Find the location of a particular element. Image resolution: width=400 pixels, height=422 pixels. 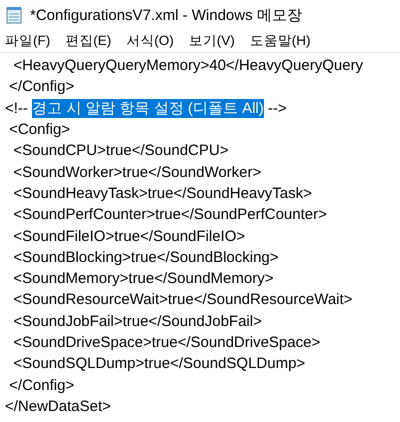

notepad-icon is located at coordinates (14, 15).